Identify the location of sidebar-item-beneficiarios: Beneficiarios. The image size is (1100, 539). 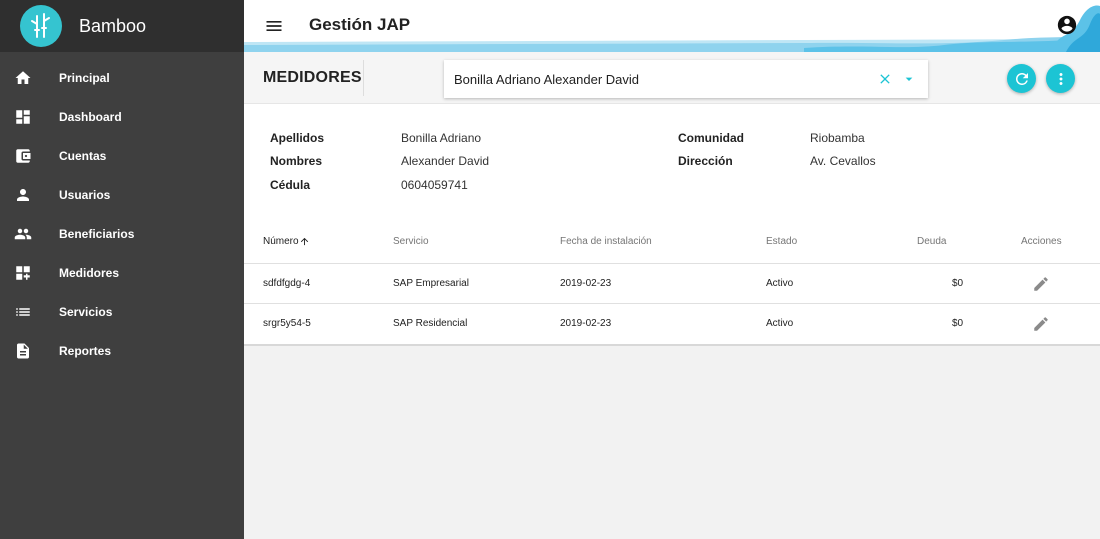
(122, 233).